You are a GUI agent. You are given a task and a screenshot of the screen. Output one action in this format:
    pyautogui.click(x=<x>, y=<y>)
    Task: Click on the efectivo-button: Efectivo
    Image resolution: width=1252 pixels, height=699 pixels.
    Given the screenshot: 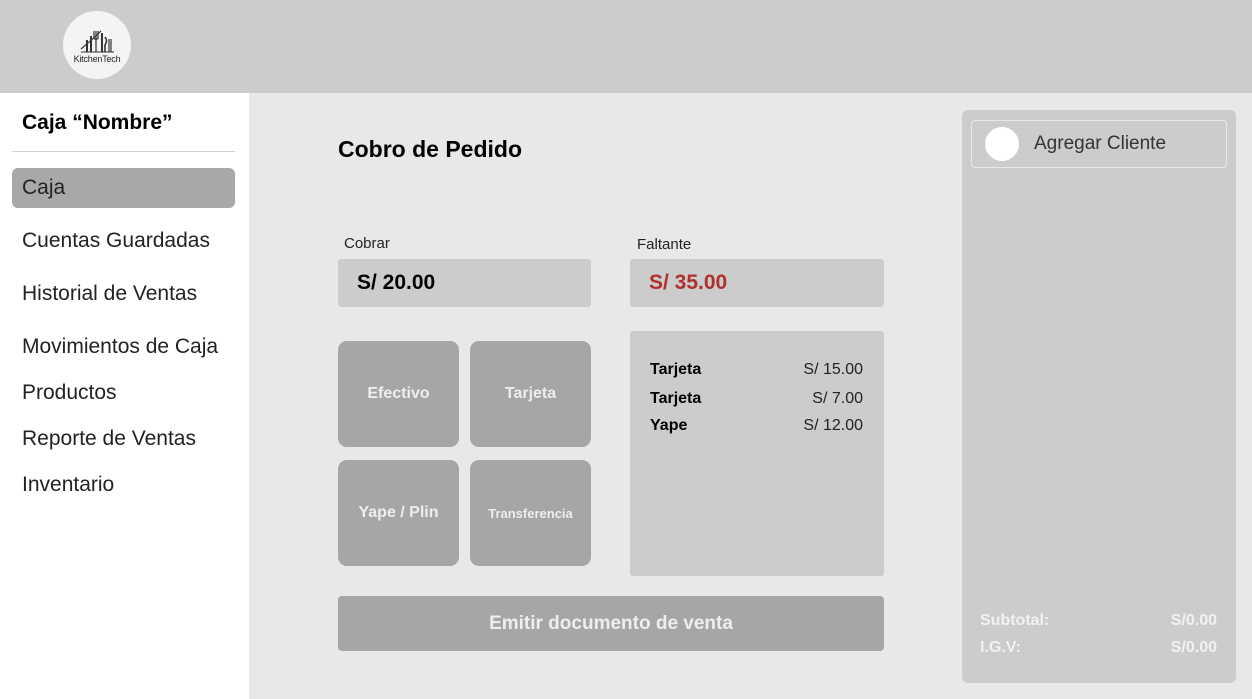 What is the action you would take?
    pyautogui.click(x=398, y=394)
    